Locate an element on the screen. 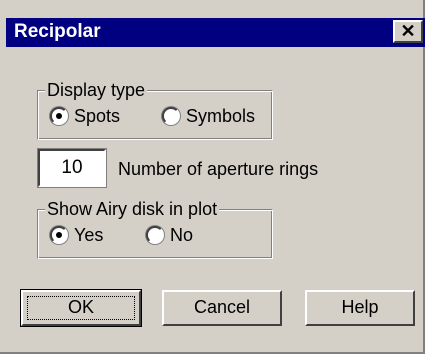 This screenshot has width=425, height=354. radio-symbols: Symbols is located at coordinates (208, 116).